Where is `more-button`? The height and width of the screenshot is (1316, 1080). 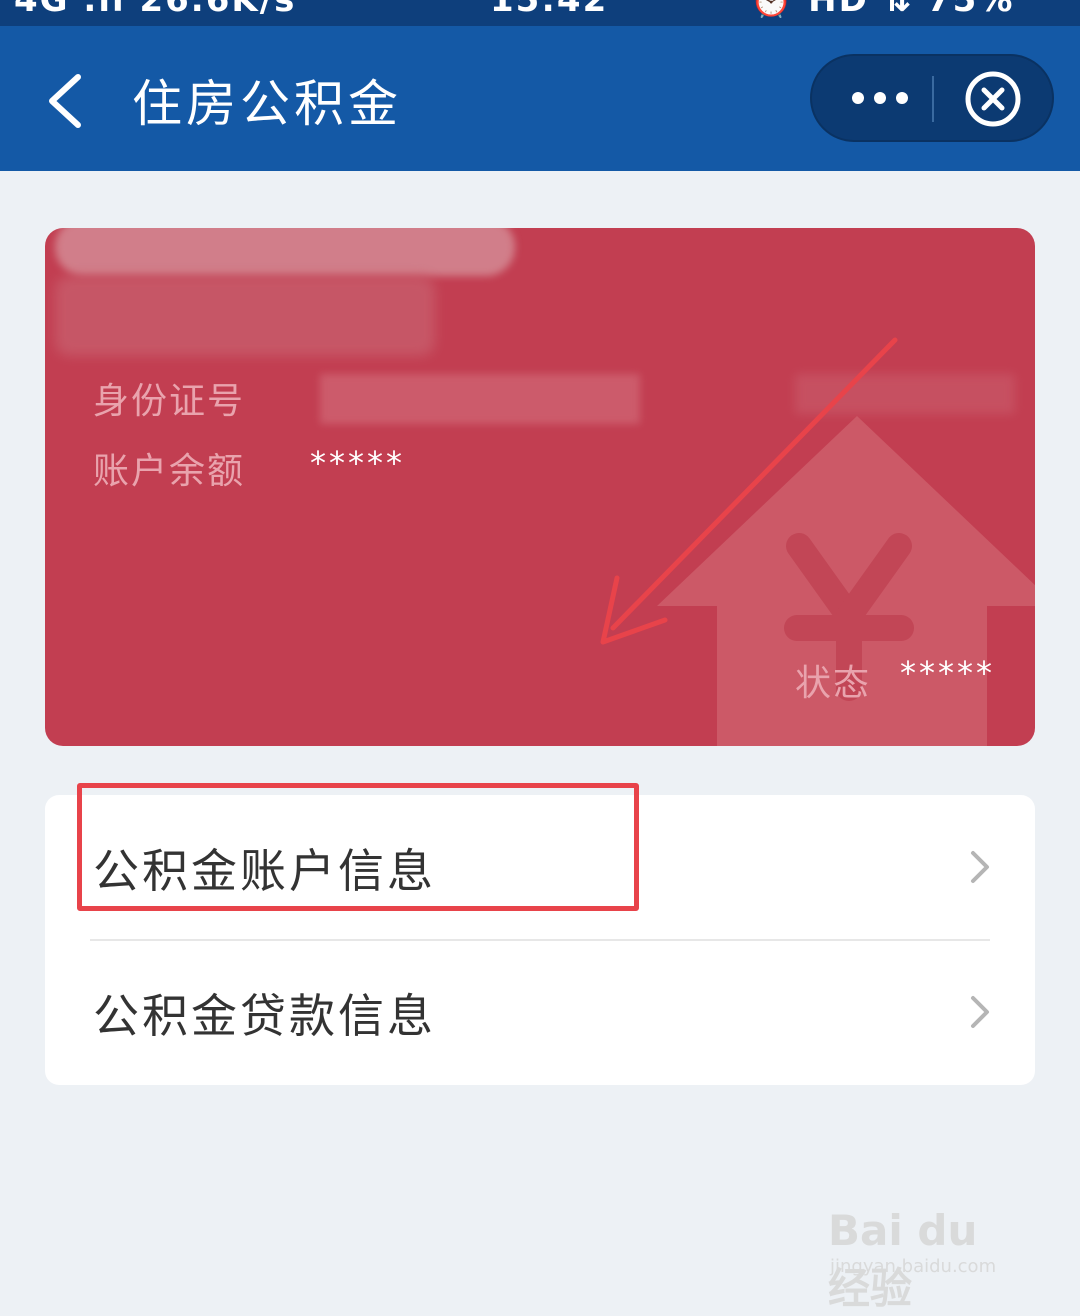
more-button is located at coordinates (880, 98).